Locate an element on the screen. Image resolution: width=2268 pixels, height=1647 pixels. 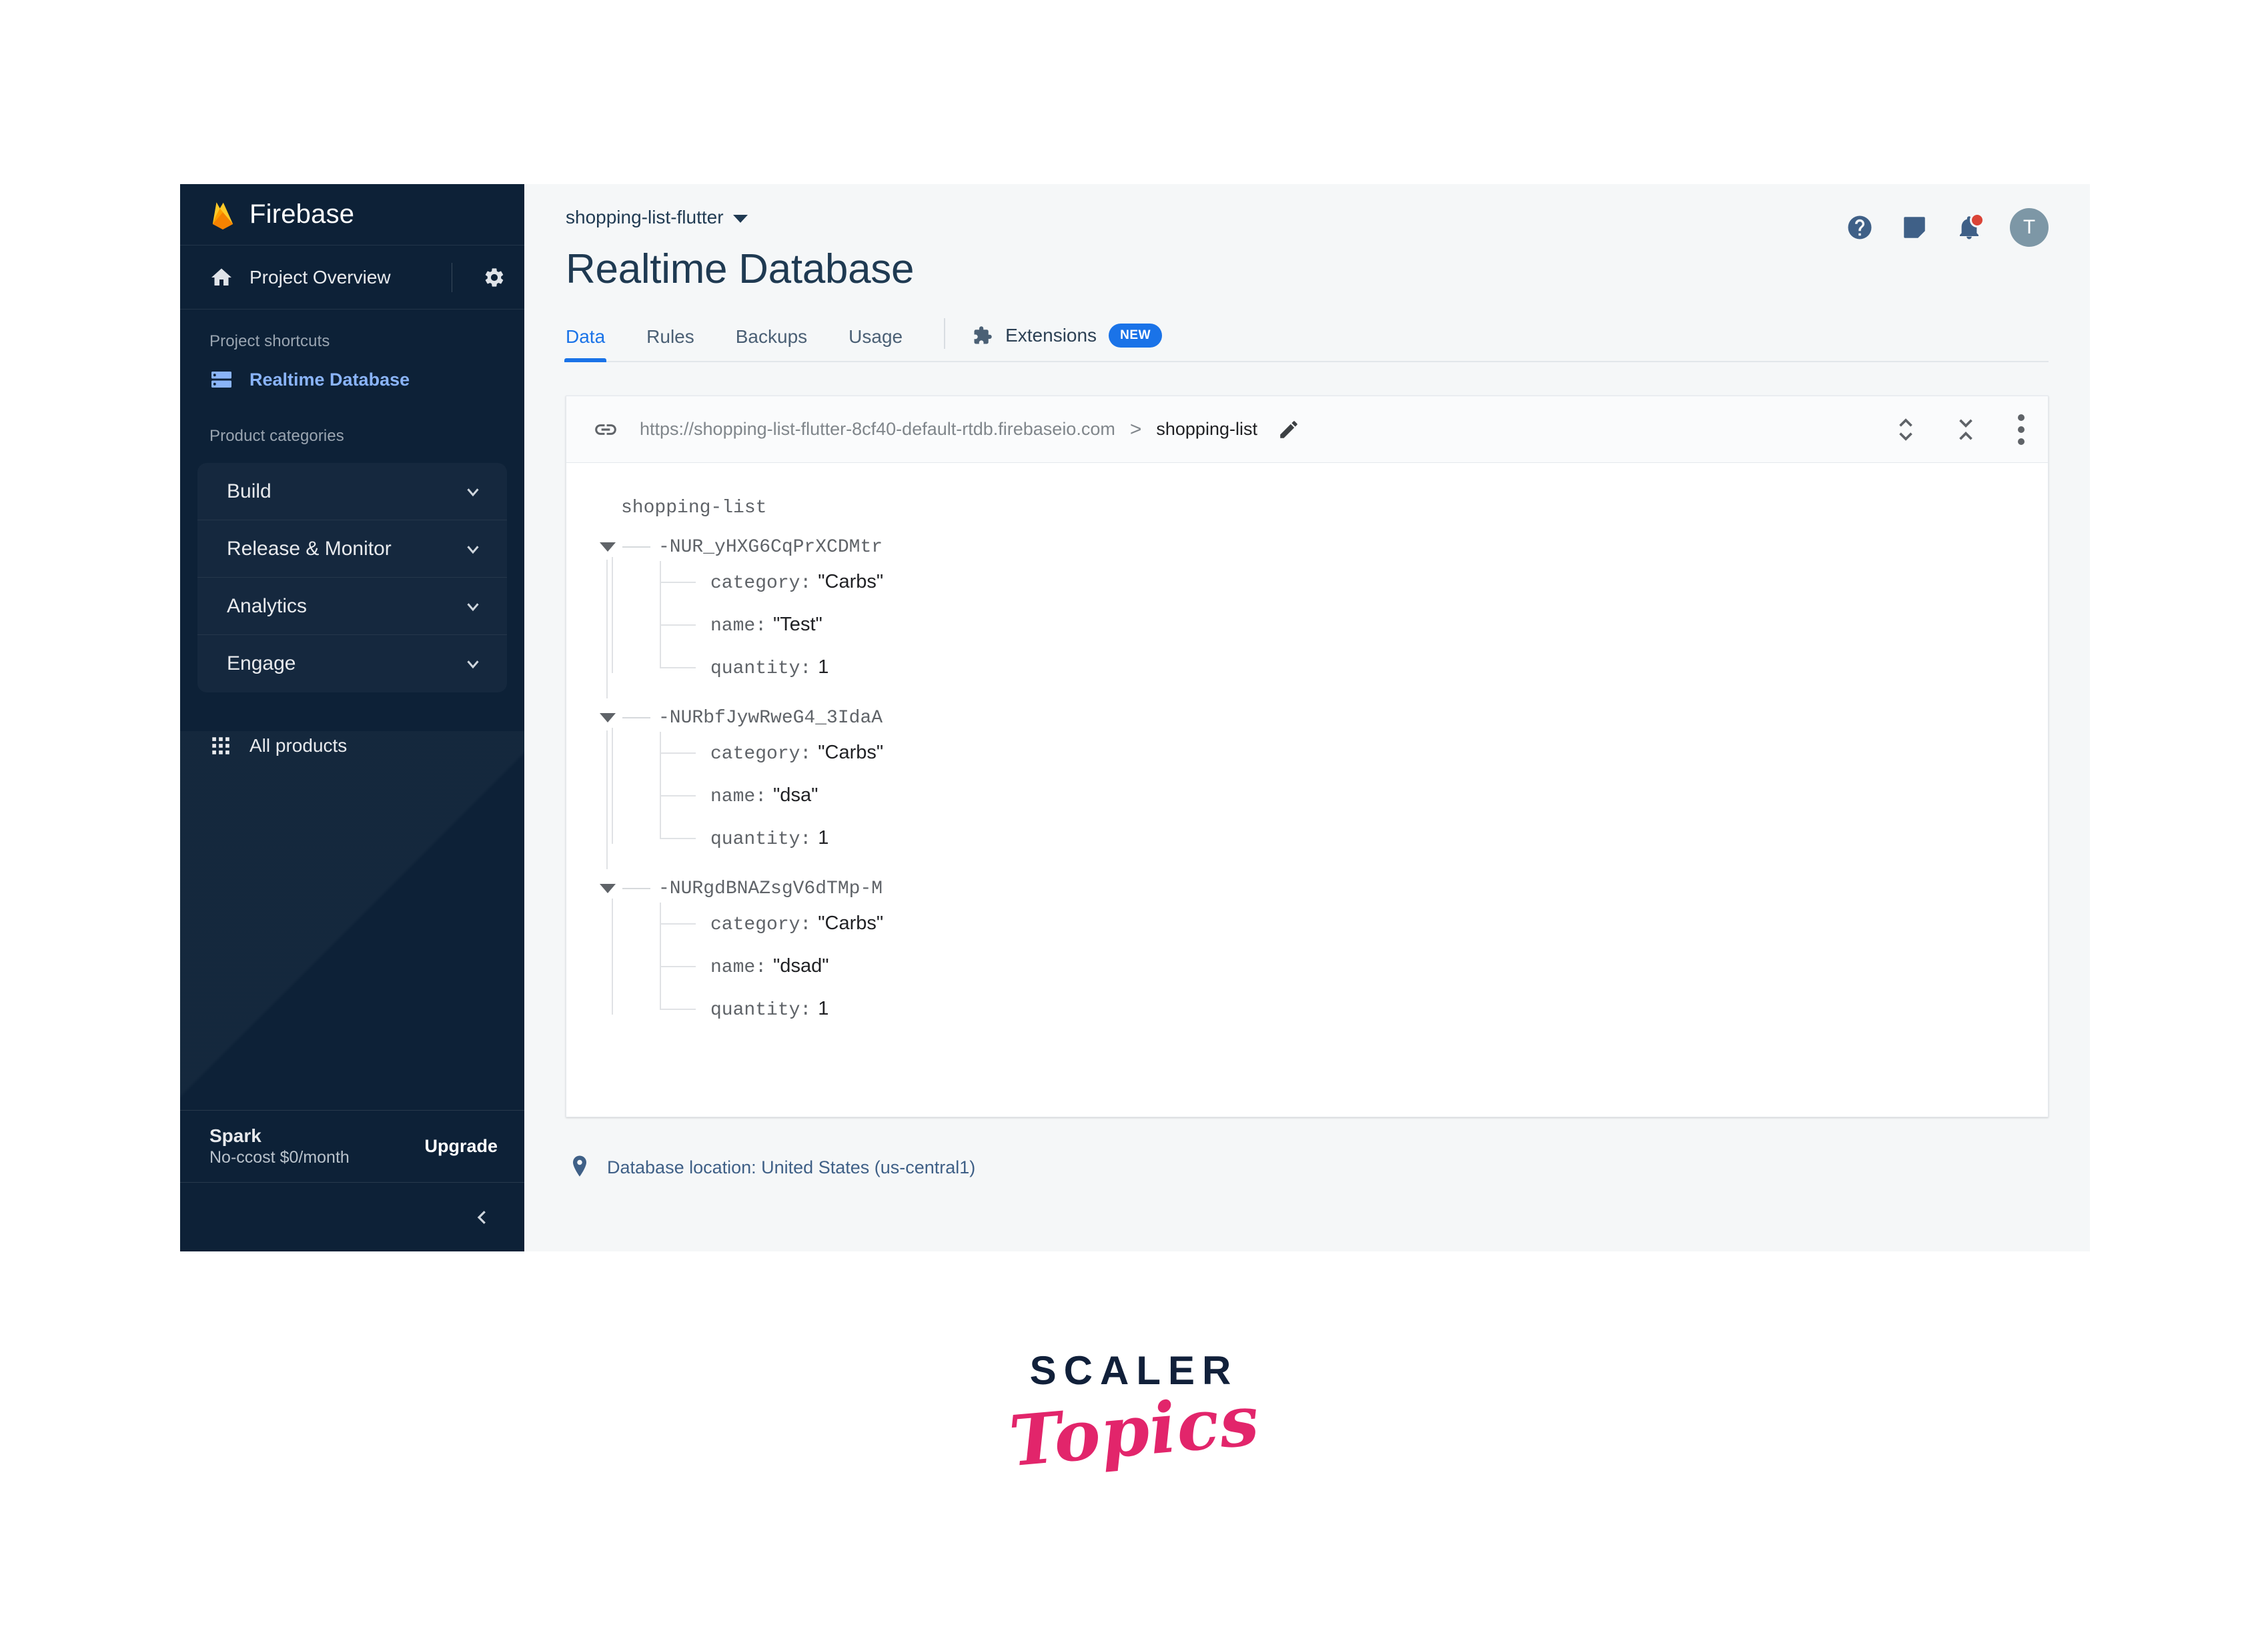
notification-badge is located at coordinates (1978, 220).